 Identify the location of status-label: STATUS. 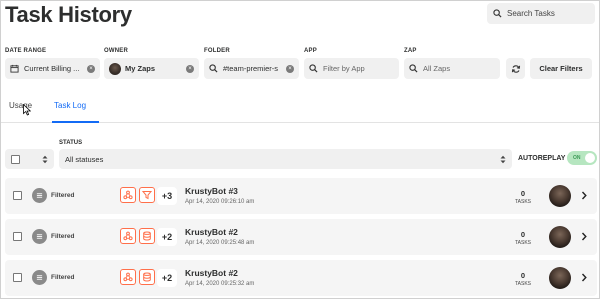
(71, 143).